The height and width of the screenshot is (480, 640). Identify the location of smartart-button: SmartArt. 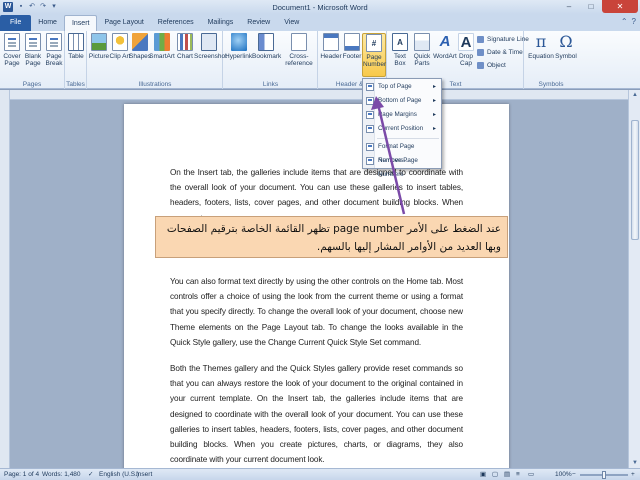
(162, 46).